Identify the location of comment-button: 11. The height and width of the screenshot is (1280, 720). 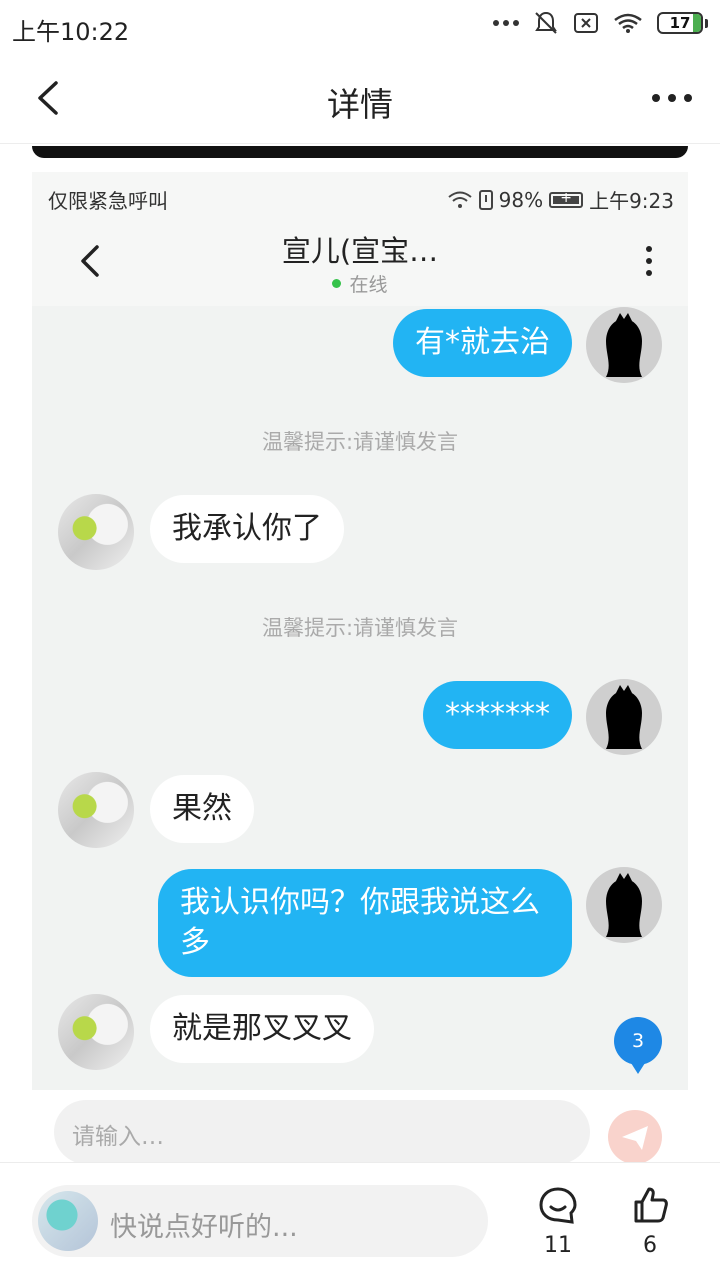
(558, 1221).